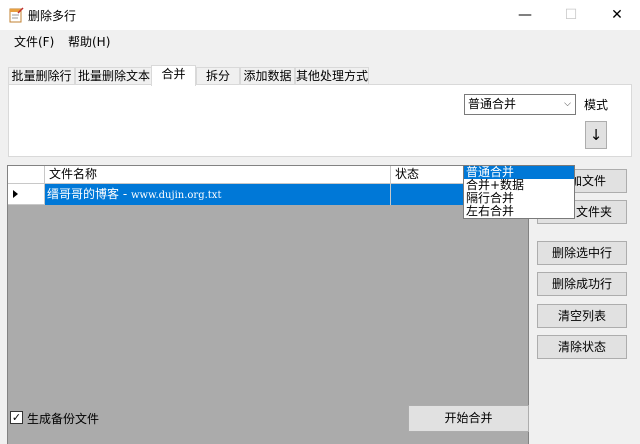 This screenshot has height=444, width=640. What do you see at coordinates (26, 175) in the screenshot?
I see `row-header-corner` at bounding box center [26, 175].